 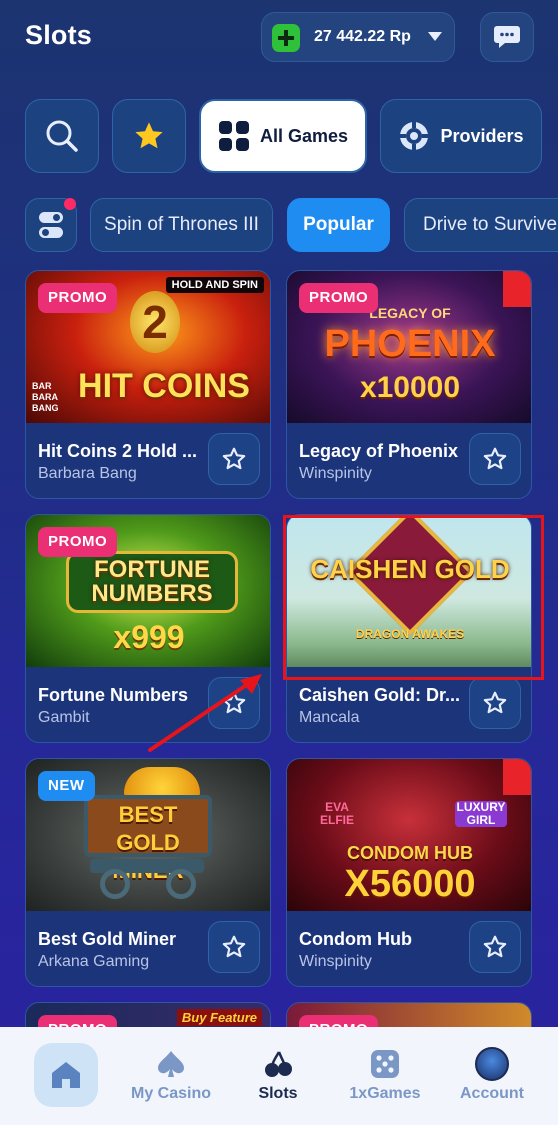 I want to click on thumb-number: 2, so click(x=155, y=322).